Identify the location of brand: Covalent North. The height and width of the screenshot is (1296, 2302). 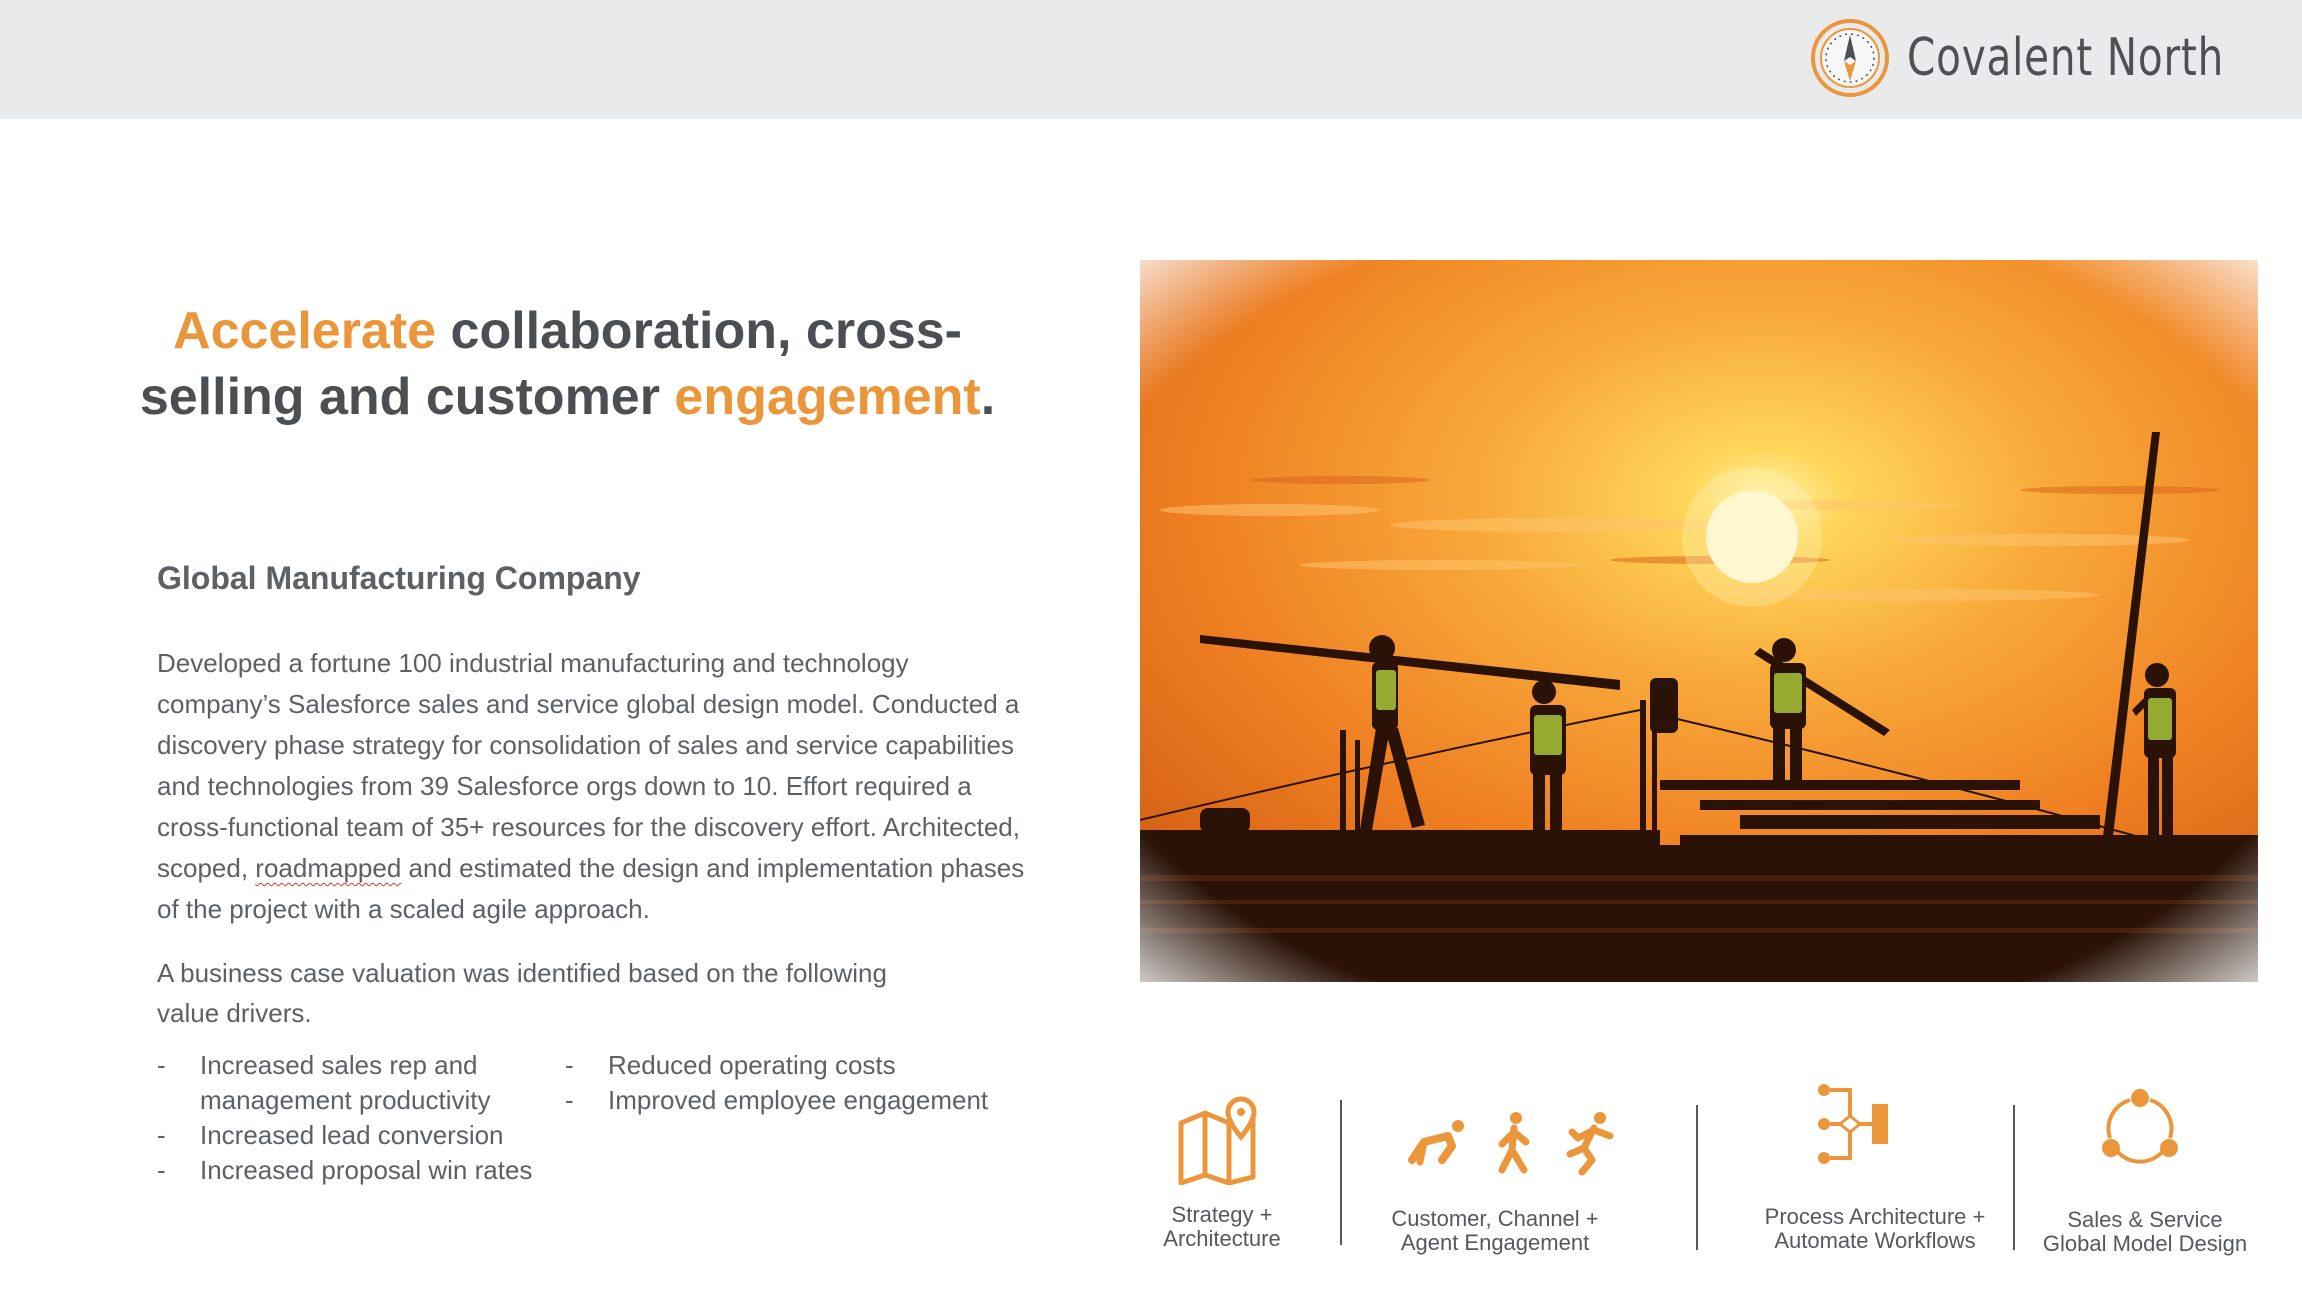
(2018, 58).